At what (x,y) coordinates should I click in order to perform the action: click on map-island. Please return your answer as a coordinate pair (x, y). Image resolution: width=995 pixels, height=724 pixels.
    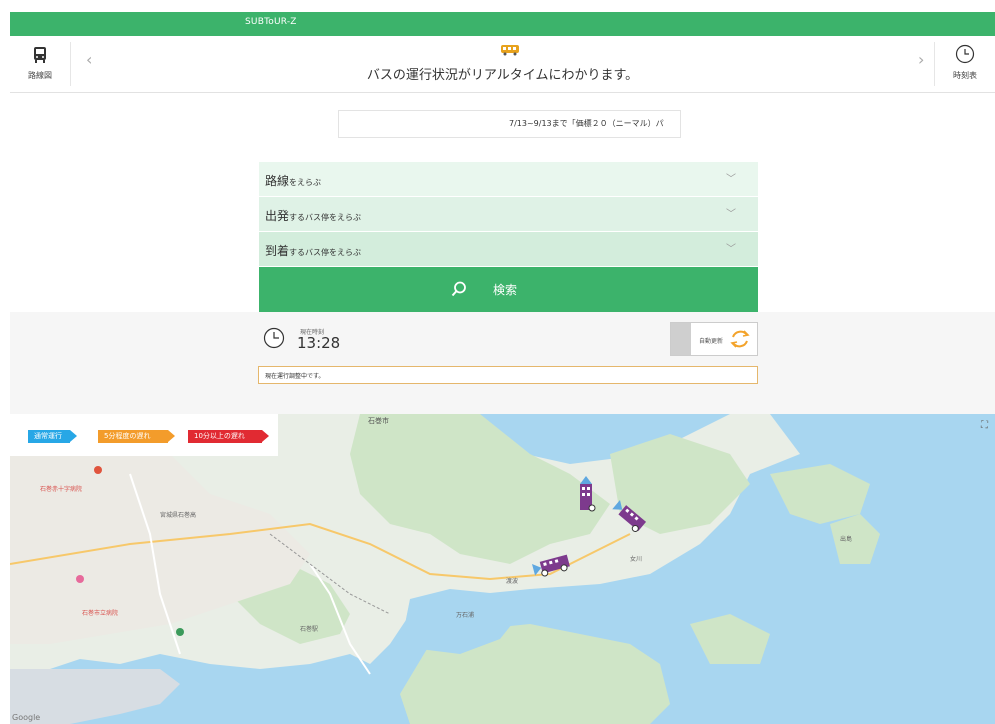
    Looking at the image, I should click on (855, 539).